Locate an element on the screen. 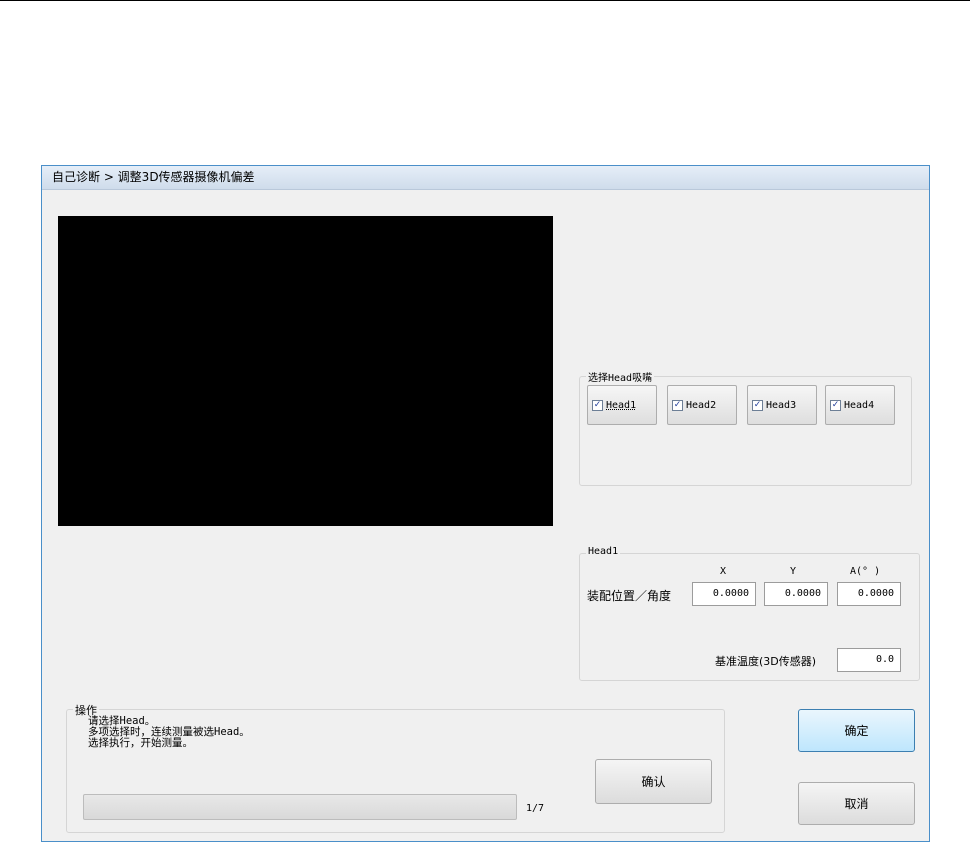 This screenshot has height=844, width=970. offset-x-field: 0.0000 is located at coordinates (724, 594).